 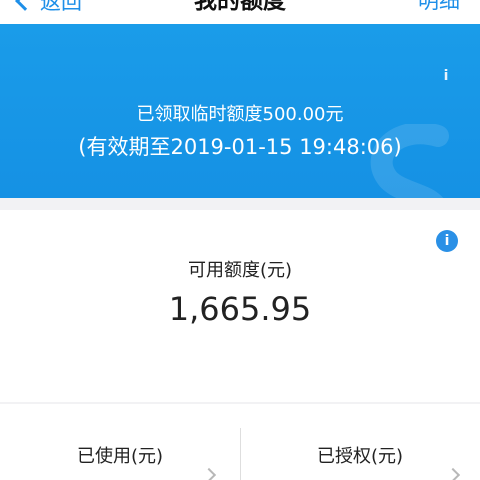 What do you see at coordinates (240, 114) in the screenshot?
I see `temp-credit-text: 已领取临时额度500.00元` at bounding box center [240, 114].